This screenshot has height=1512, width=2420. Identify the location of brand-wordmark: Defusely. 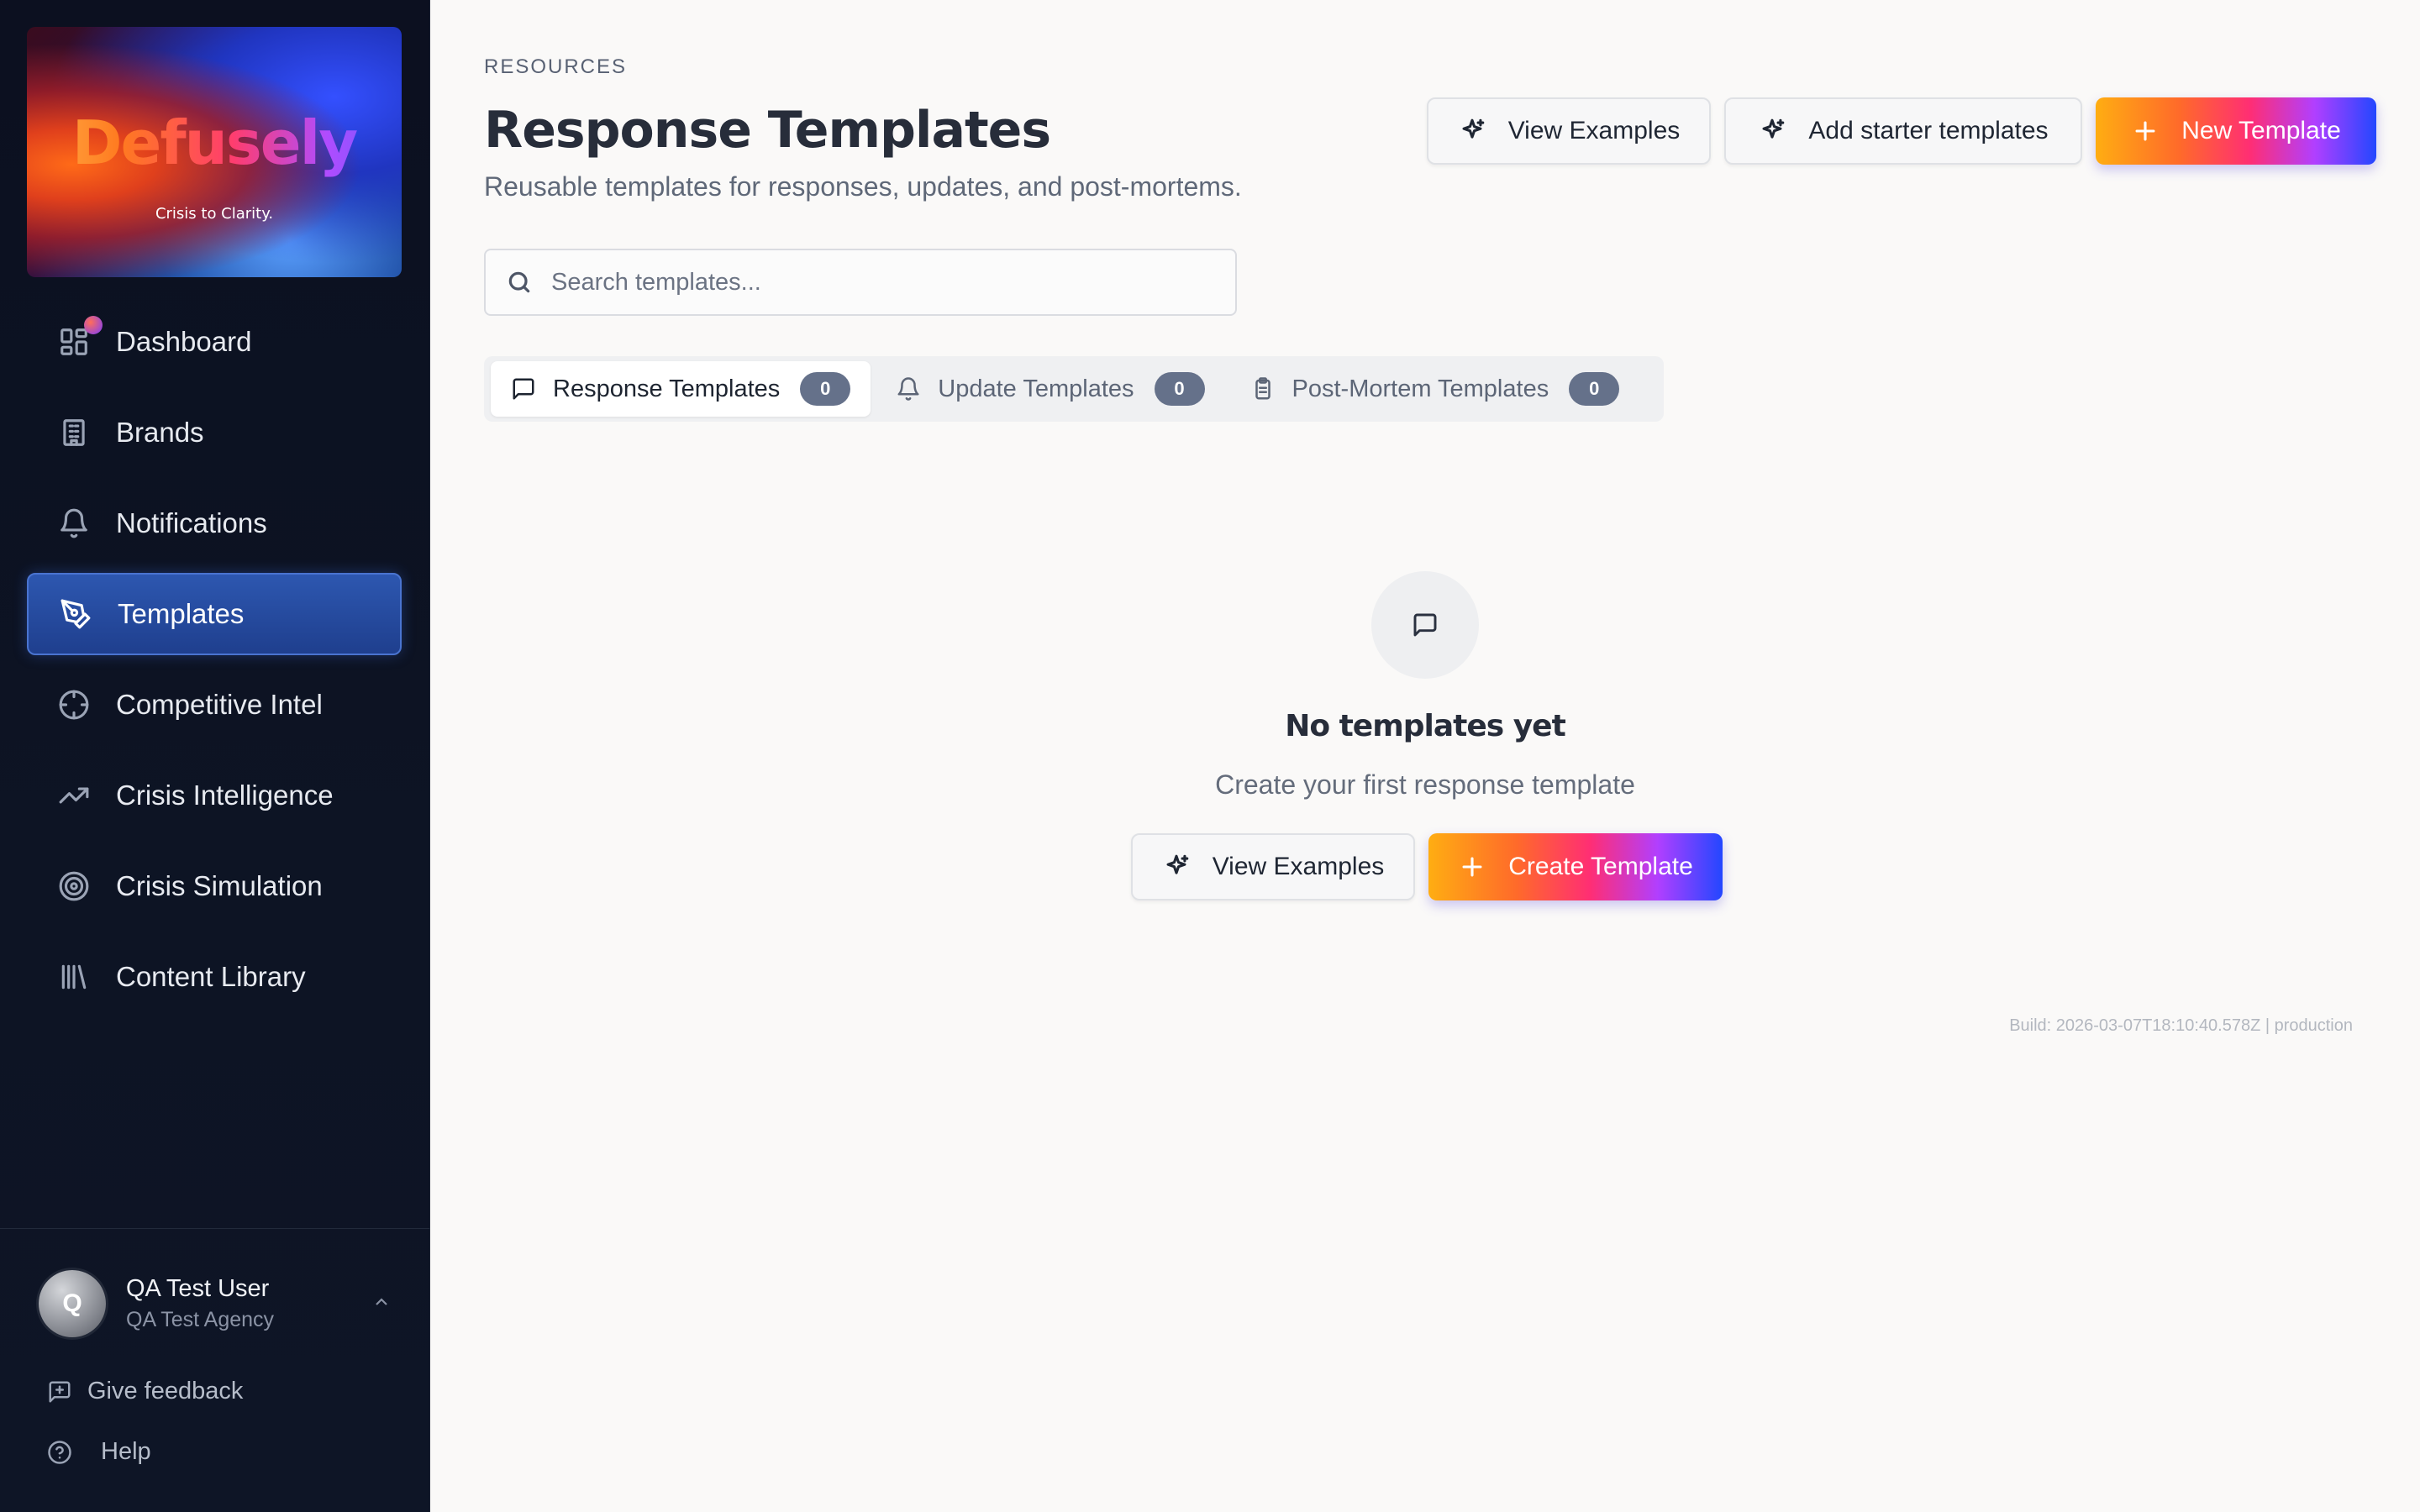
(214, 143).